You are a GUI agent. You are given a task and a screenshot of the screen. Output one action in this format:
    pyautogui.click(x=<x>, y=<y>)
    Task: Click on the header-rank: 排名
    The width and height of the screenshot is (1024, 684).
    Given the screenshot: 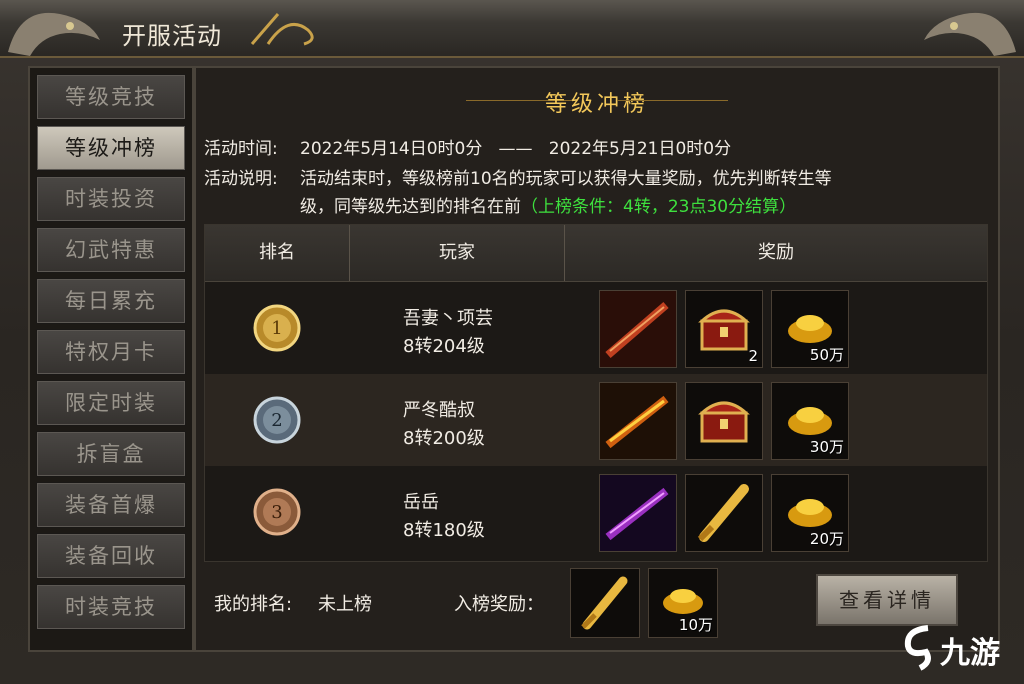 What is the action you would take?
    pyautogui.click(x=277, y=252)
    